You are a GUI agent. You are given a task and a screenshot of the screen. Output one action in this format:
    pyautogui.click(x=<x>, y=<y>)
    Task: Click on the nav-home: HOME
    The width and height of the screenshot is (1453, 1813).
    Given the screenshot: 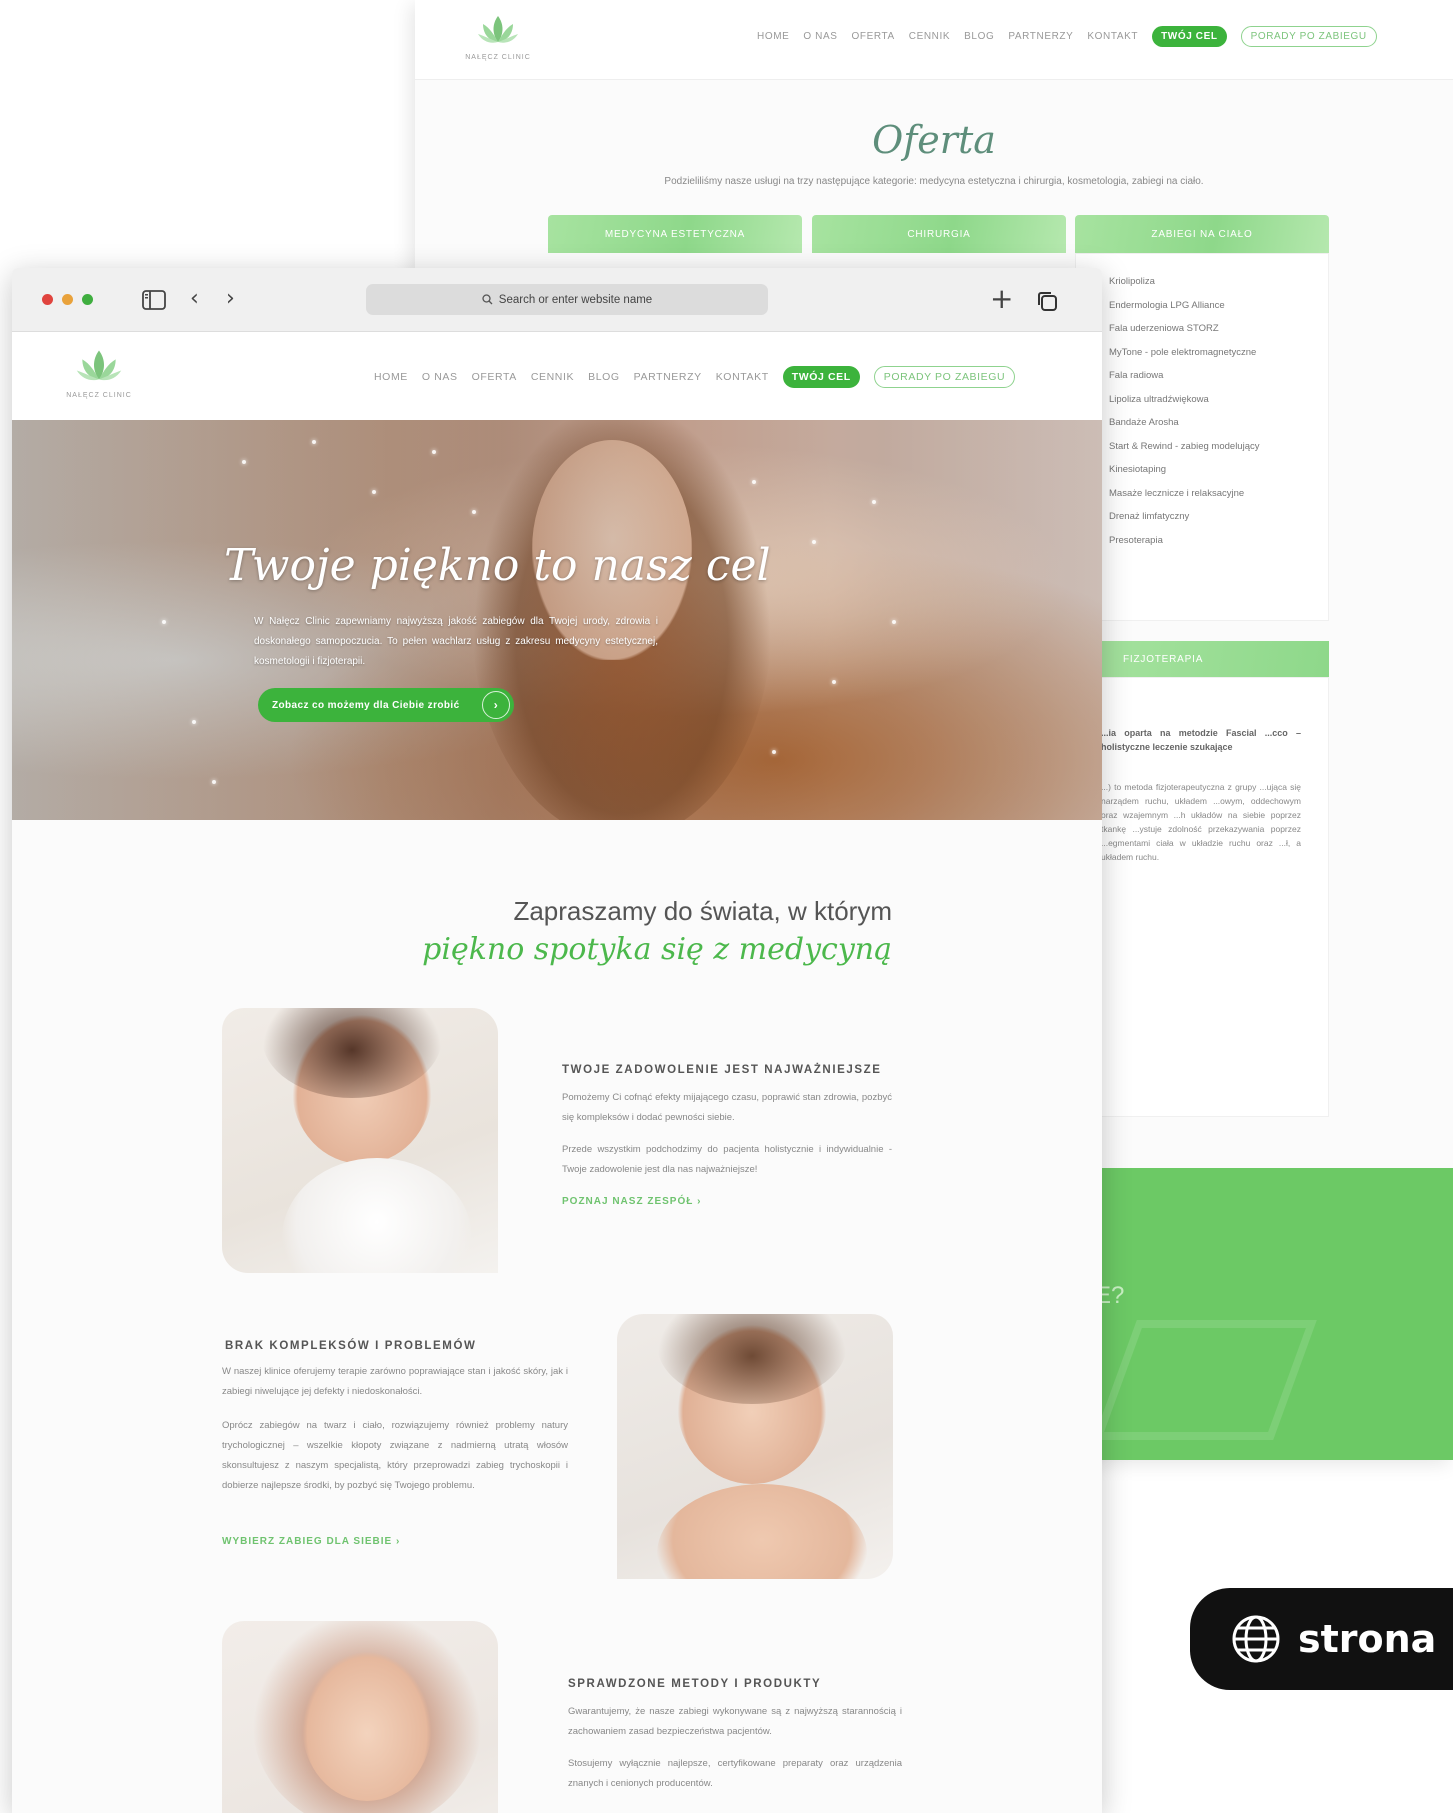 What is the action you would take?
    pyautogui.click(x=391, y=377)
    